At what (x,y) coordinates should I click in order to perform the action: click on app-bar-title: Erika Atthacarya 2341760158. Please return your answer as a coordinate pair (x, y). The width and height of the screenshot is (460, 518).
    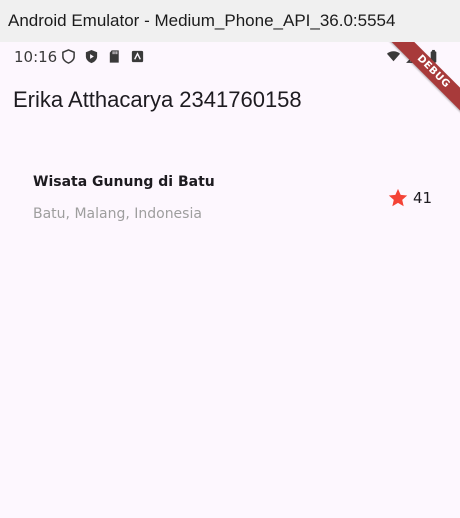
    Looking at the image, I should click on (157, 99).